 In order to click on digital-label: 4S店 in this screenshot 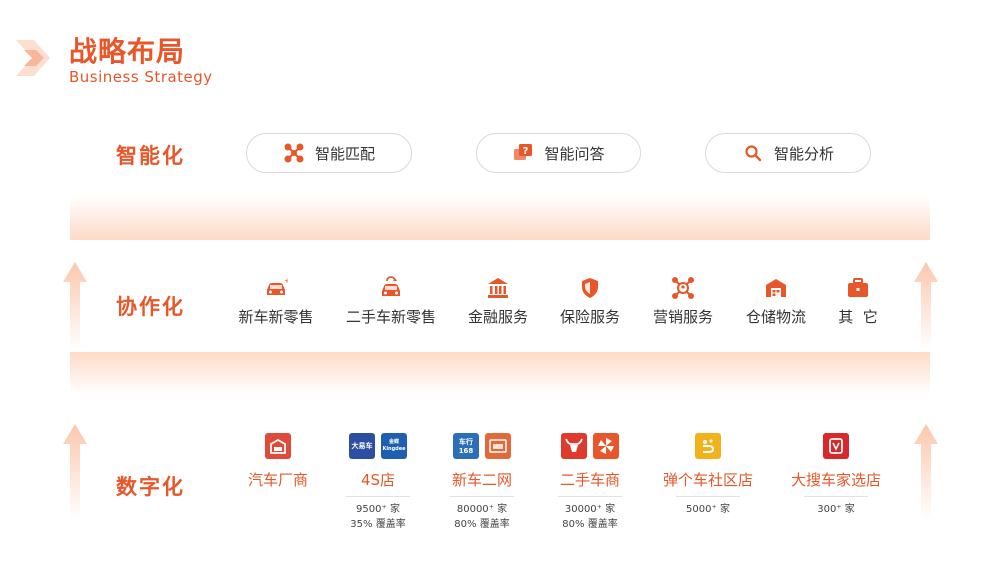, I will do `click(378, 480)`.